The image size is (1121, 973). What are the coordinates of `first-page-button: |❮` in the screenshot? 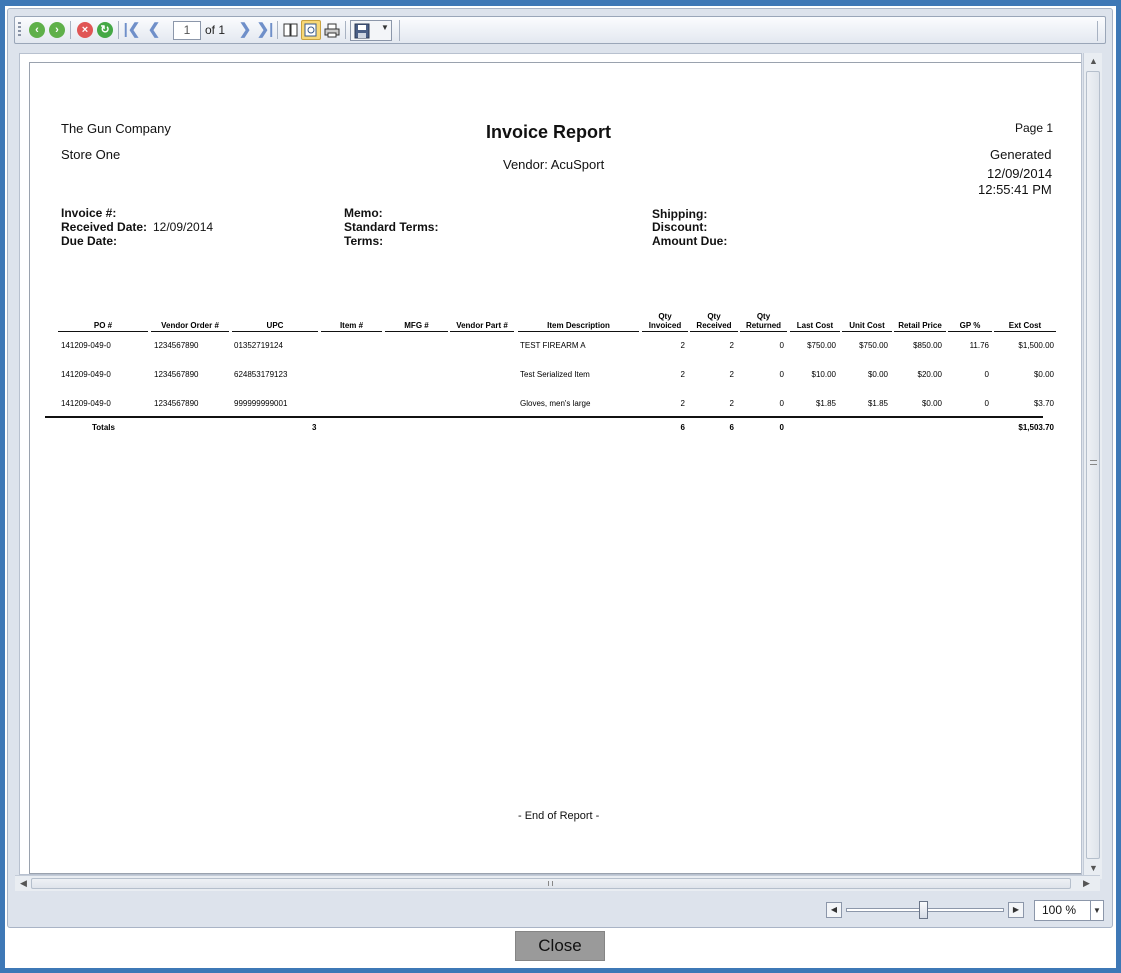 It's located at (132, 30).